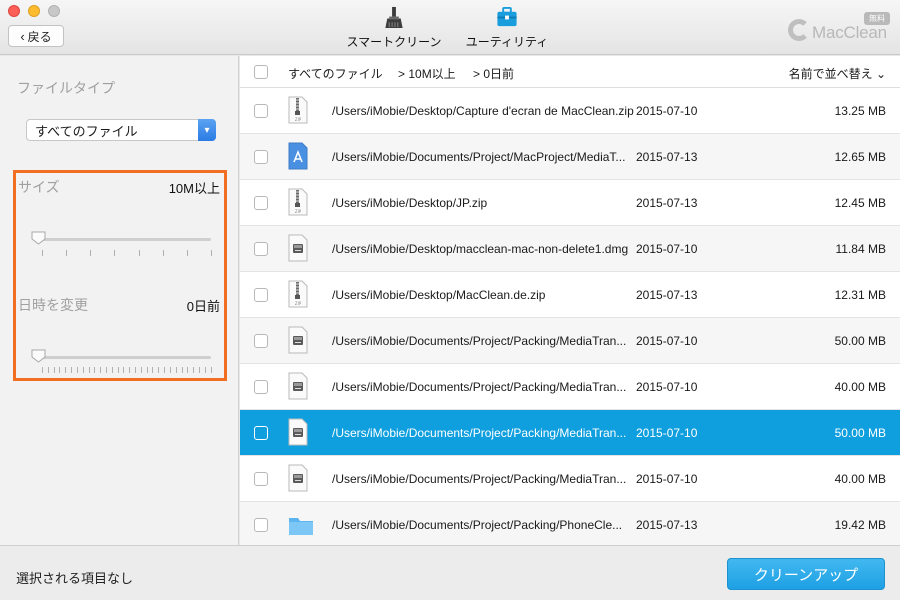 The width and height of the screenshot is (900, 600). Describe the element at coordinates (394, 28) in the screenshot. I see `tab-smart-clean: スマートクリーン` at that location.